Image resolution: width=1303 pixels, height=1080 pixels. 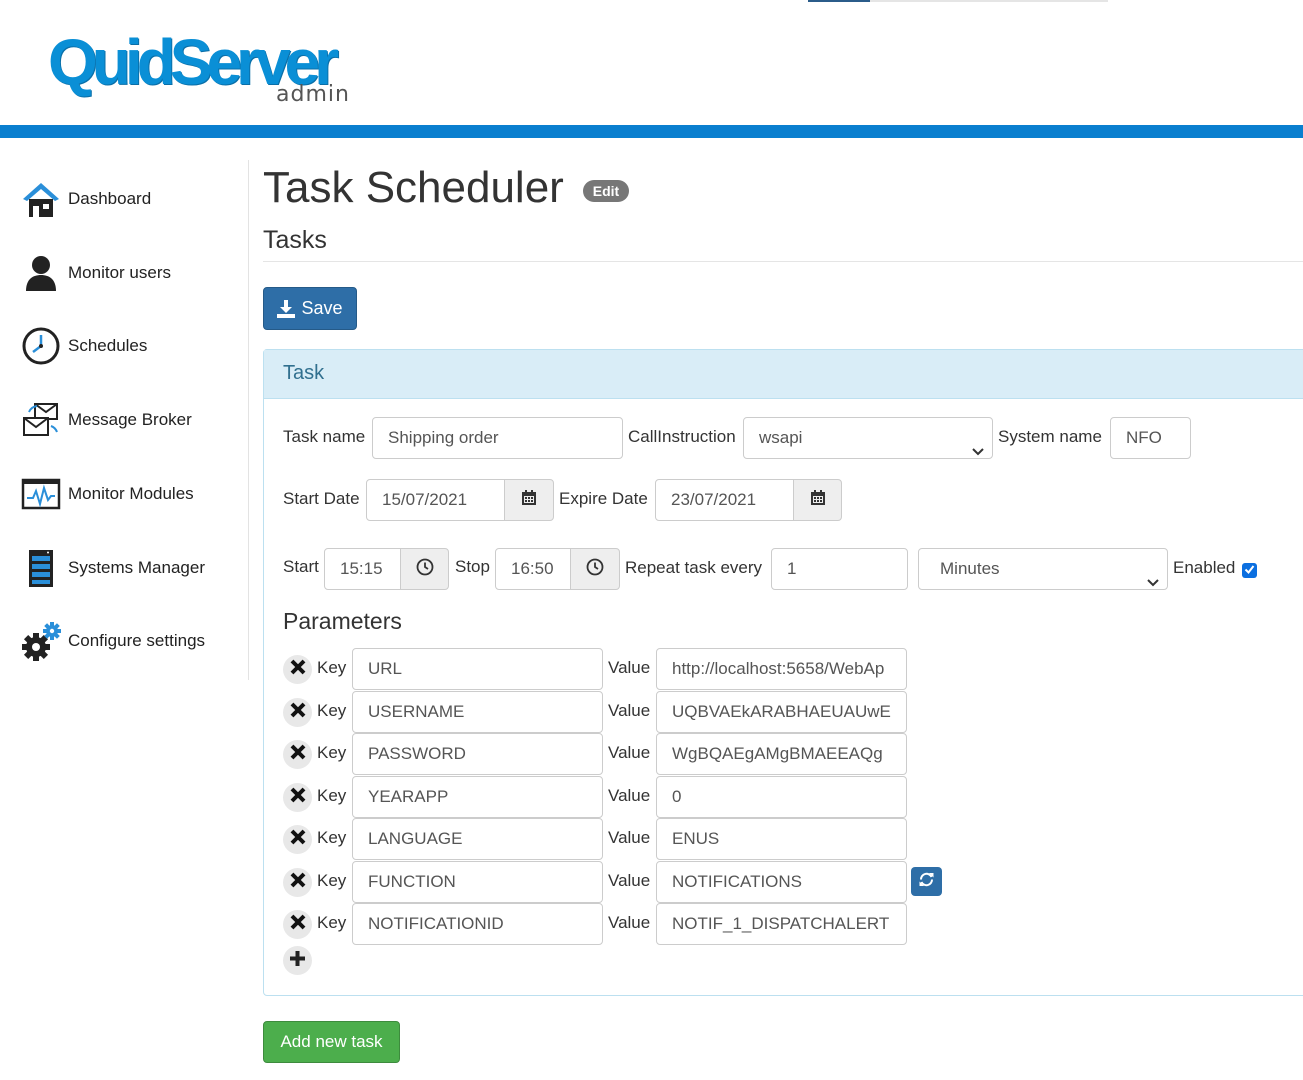 What do you see at coordinates (497, 438) in the screenshot?
I see `task-name-input: Shipping order` at bounding box center [497, 438].